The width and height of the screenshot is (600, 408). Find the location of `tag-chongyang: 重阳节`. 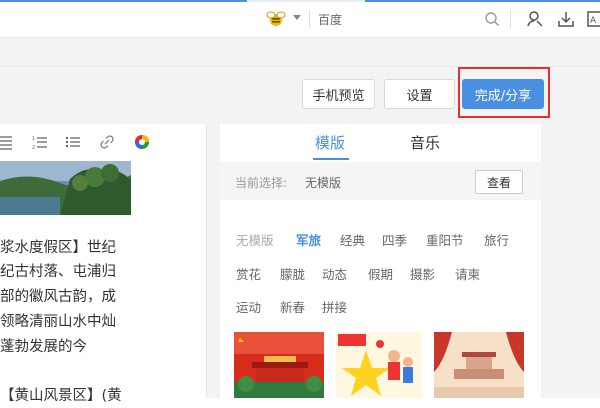

tag-chongyang: 重阳节 is located at coordinates (445, 239).